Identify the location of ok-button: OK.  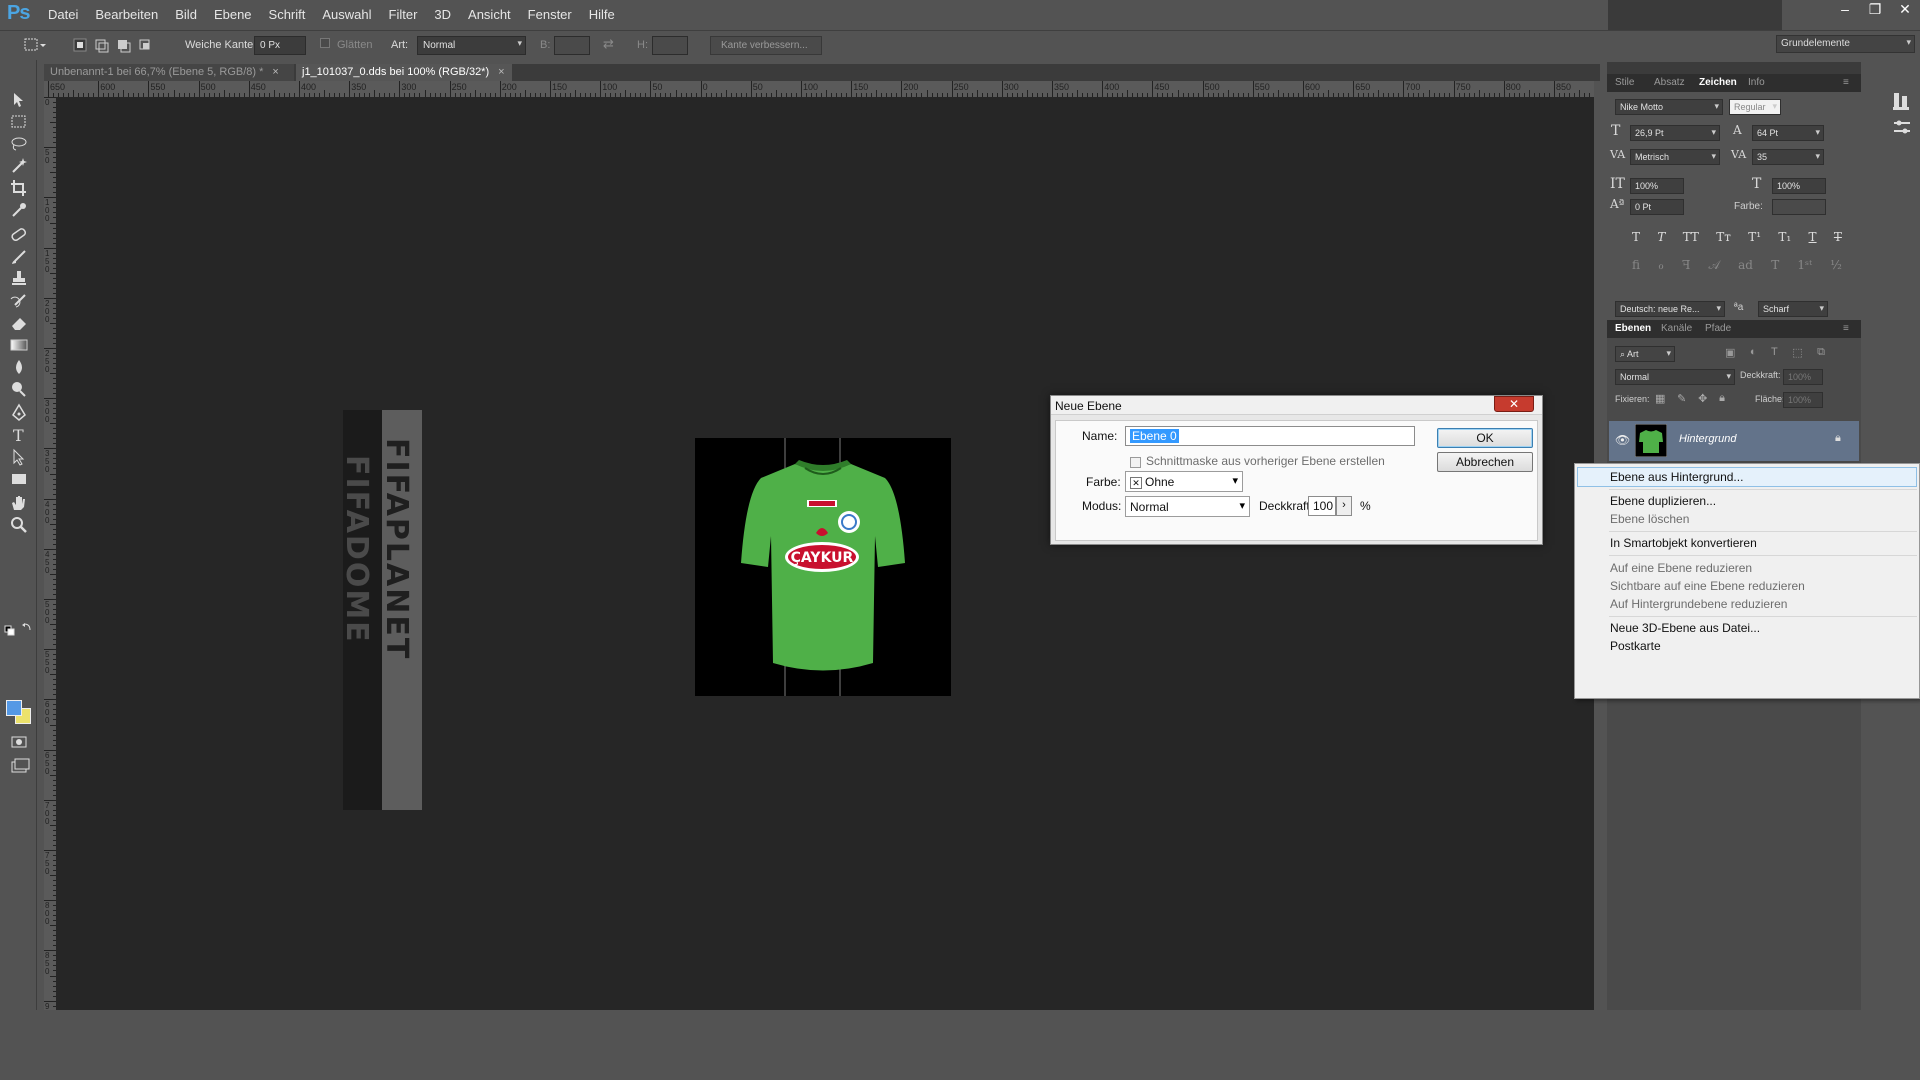
(1485, 438).